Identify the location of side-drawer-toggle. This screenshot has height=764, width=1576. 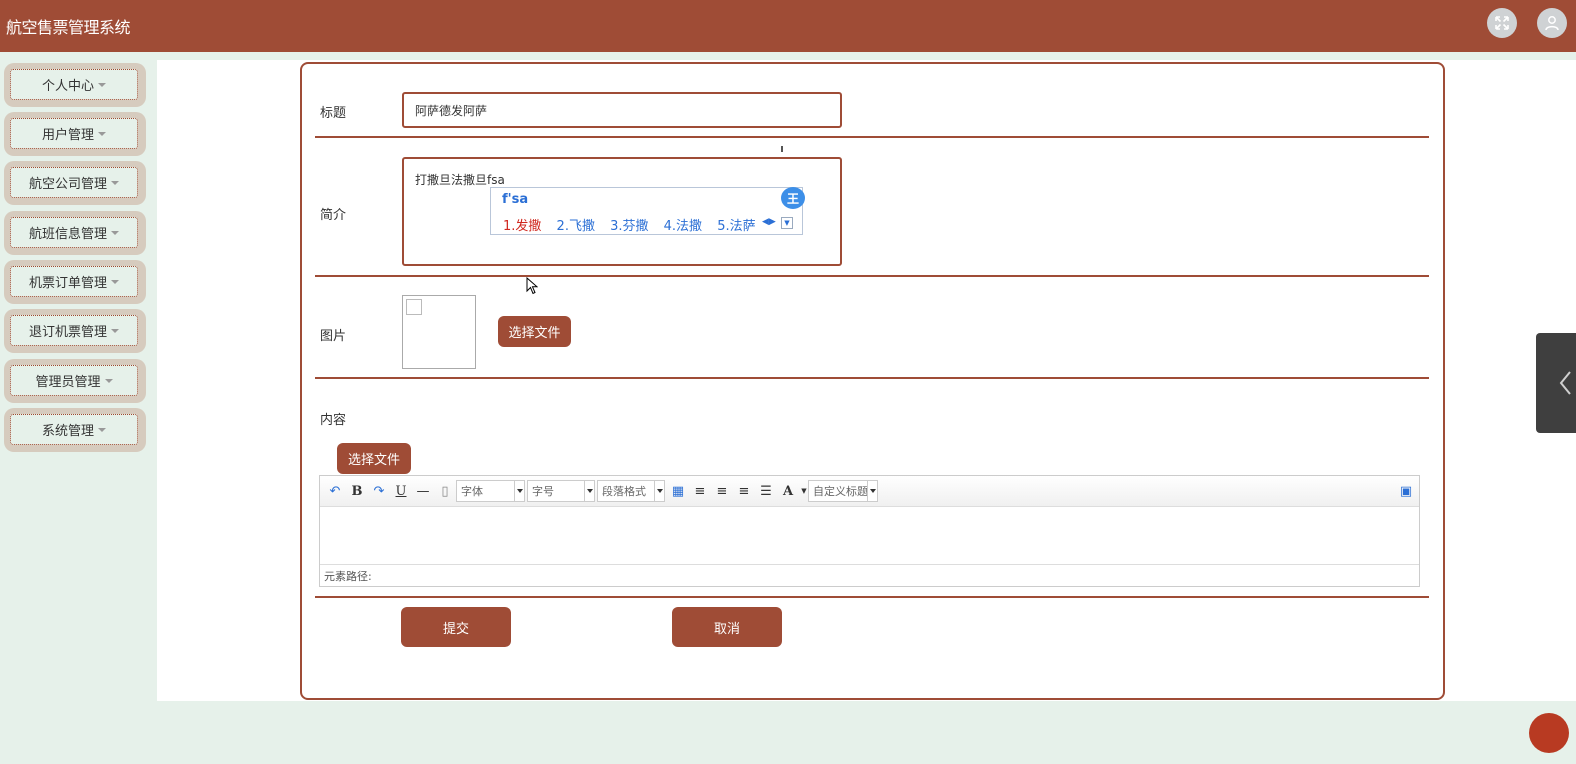
(1556, 383).